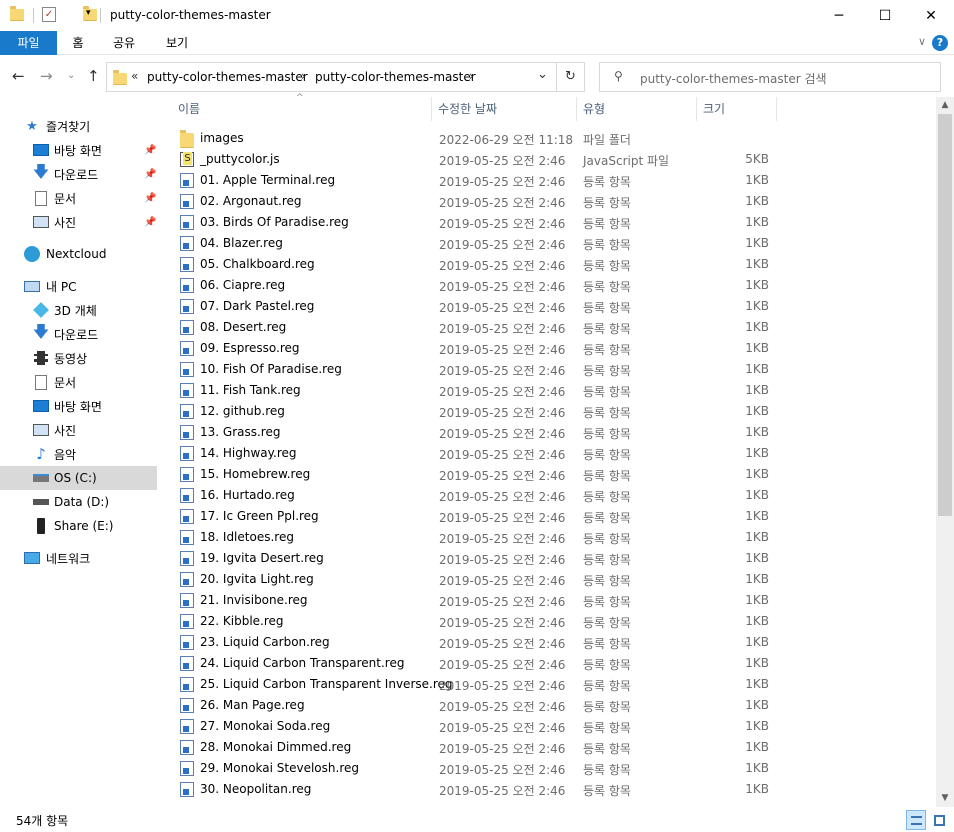  What do you see at coordinates (134, 76) in the screenshot?
I see `overflow-chevron: «` at bounding box center [134, 76].